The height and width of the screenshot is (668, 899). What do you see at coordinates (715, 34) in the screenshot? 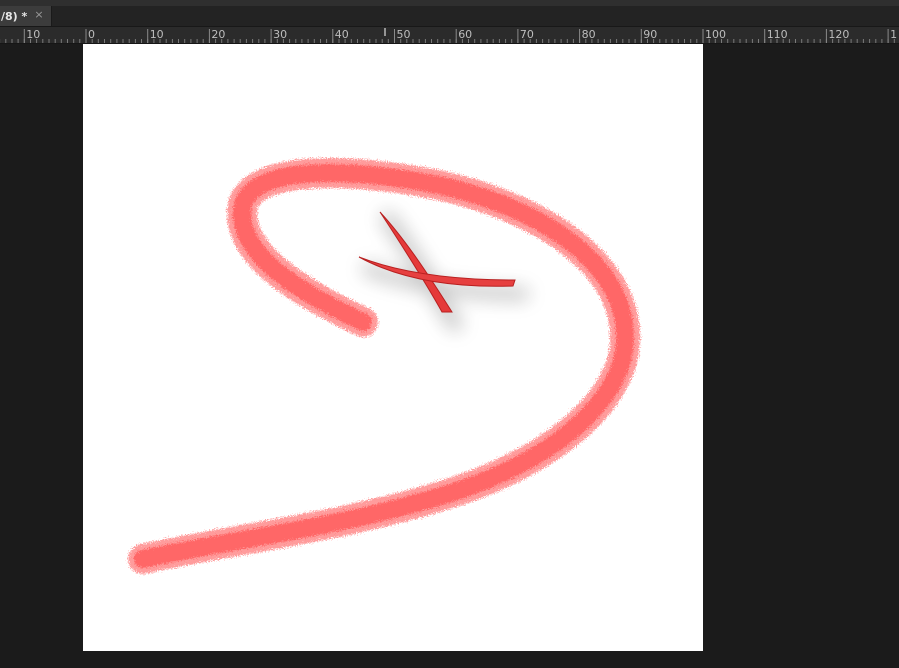
I see `ruler-label: 100` at bounding box center [715, 34].